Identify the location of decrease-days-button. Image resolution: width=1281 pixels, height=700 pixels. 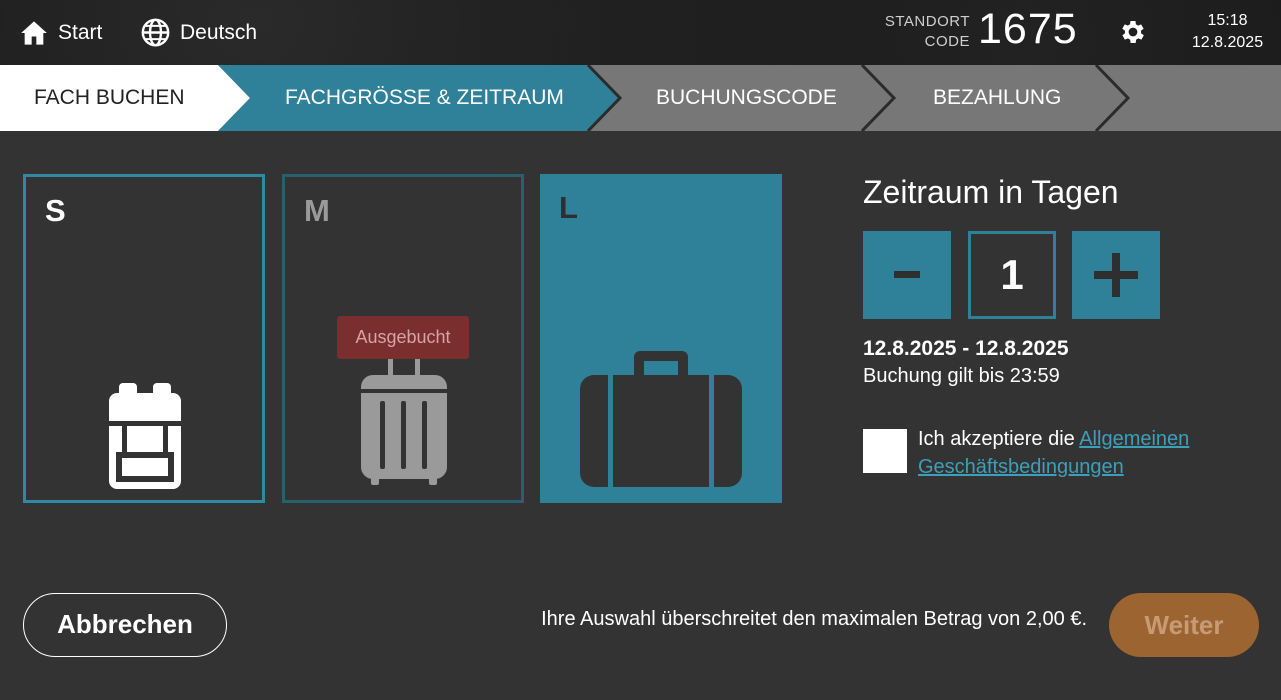
(907, 275).